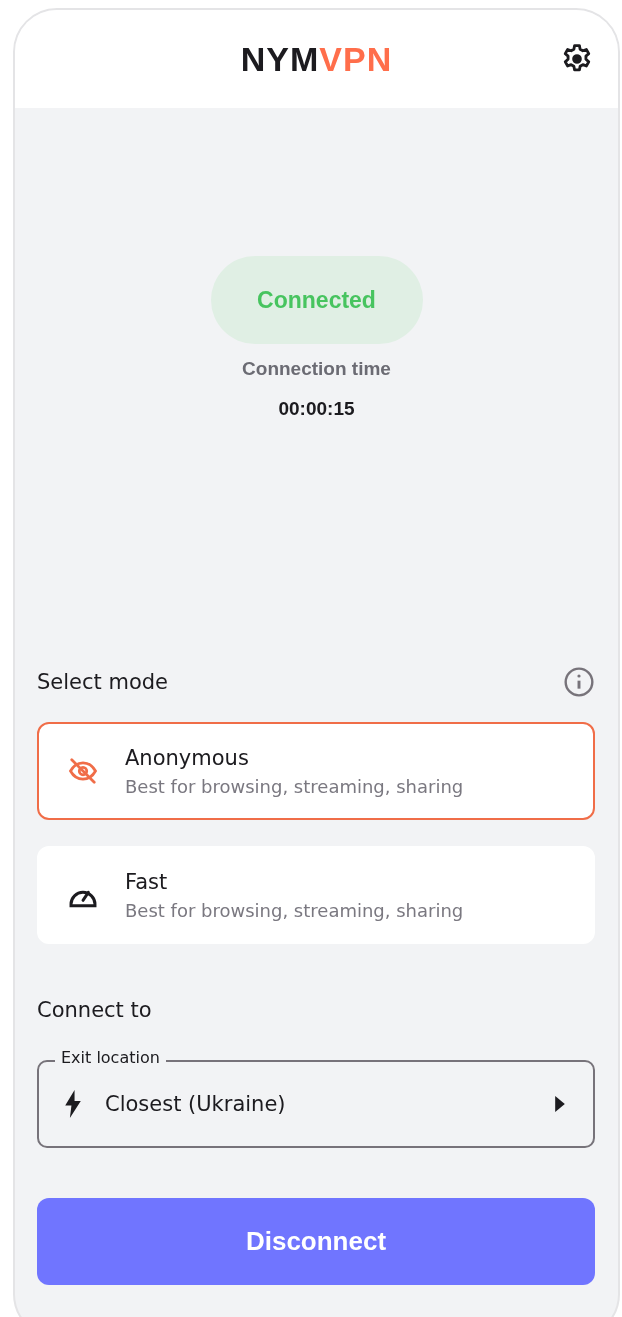  What do you see at coordinates (316, 771) in the screenshot?
I see `mode-option: Anonymous Best for browsing, streaming, sharing` at bounding box center [316, 771].